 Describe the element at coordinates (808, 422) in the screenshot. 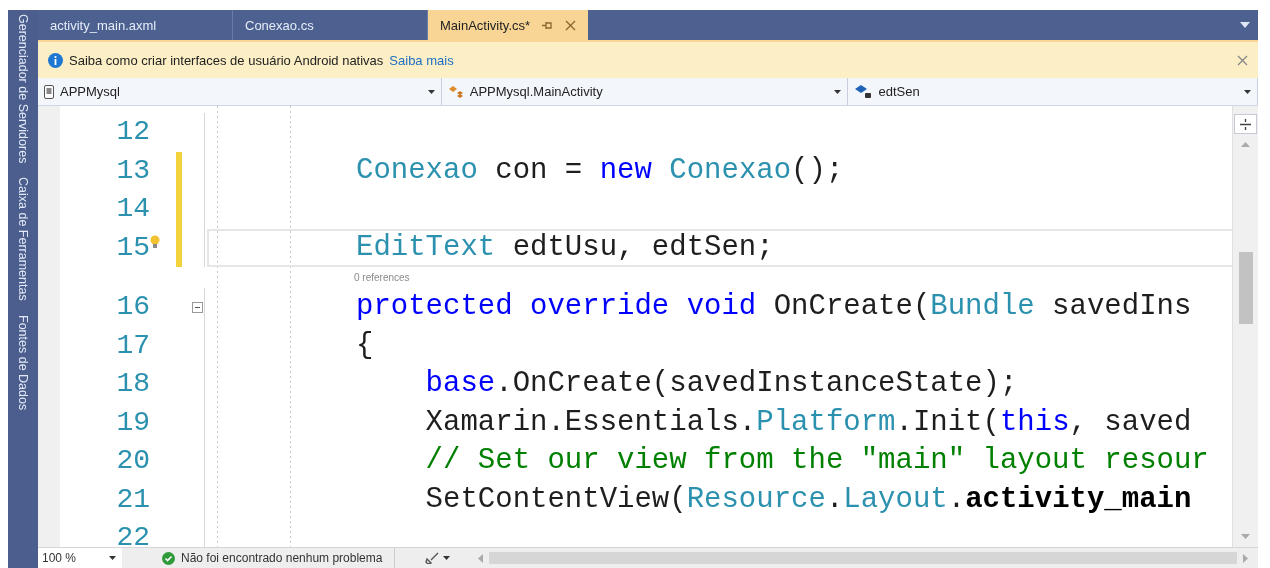

I see `code-line: Xamarin.Essentials.Platform.Init(this, saved` at that location.